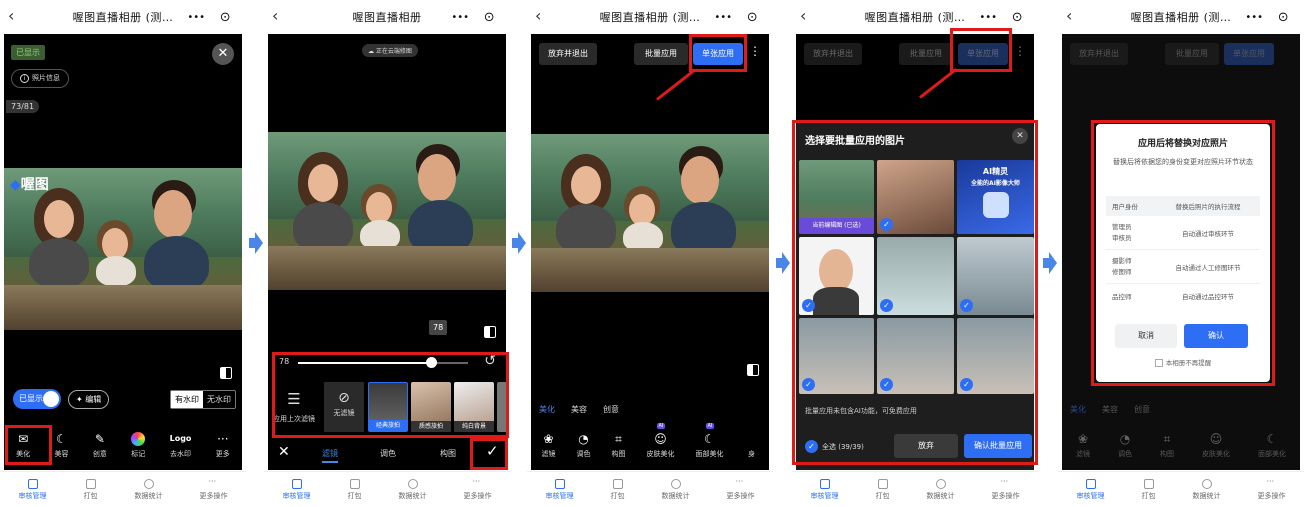 This screenshot has height=507, width=1304. What do you see at coordinates (752, 445) in the screenshot?
I see `tool-body: 身` at bounding box center [752, 445].